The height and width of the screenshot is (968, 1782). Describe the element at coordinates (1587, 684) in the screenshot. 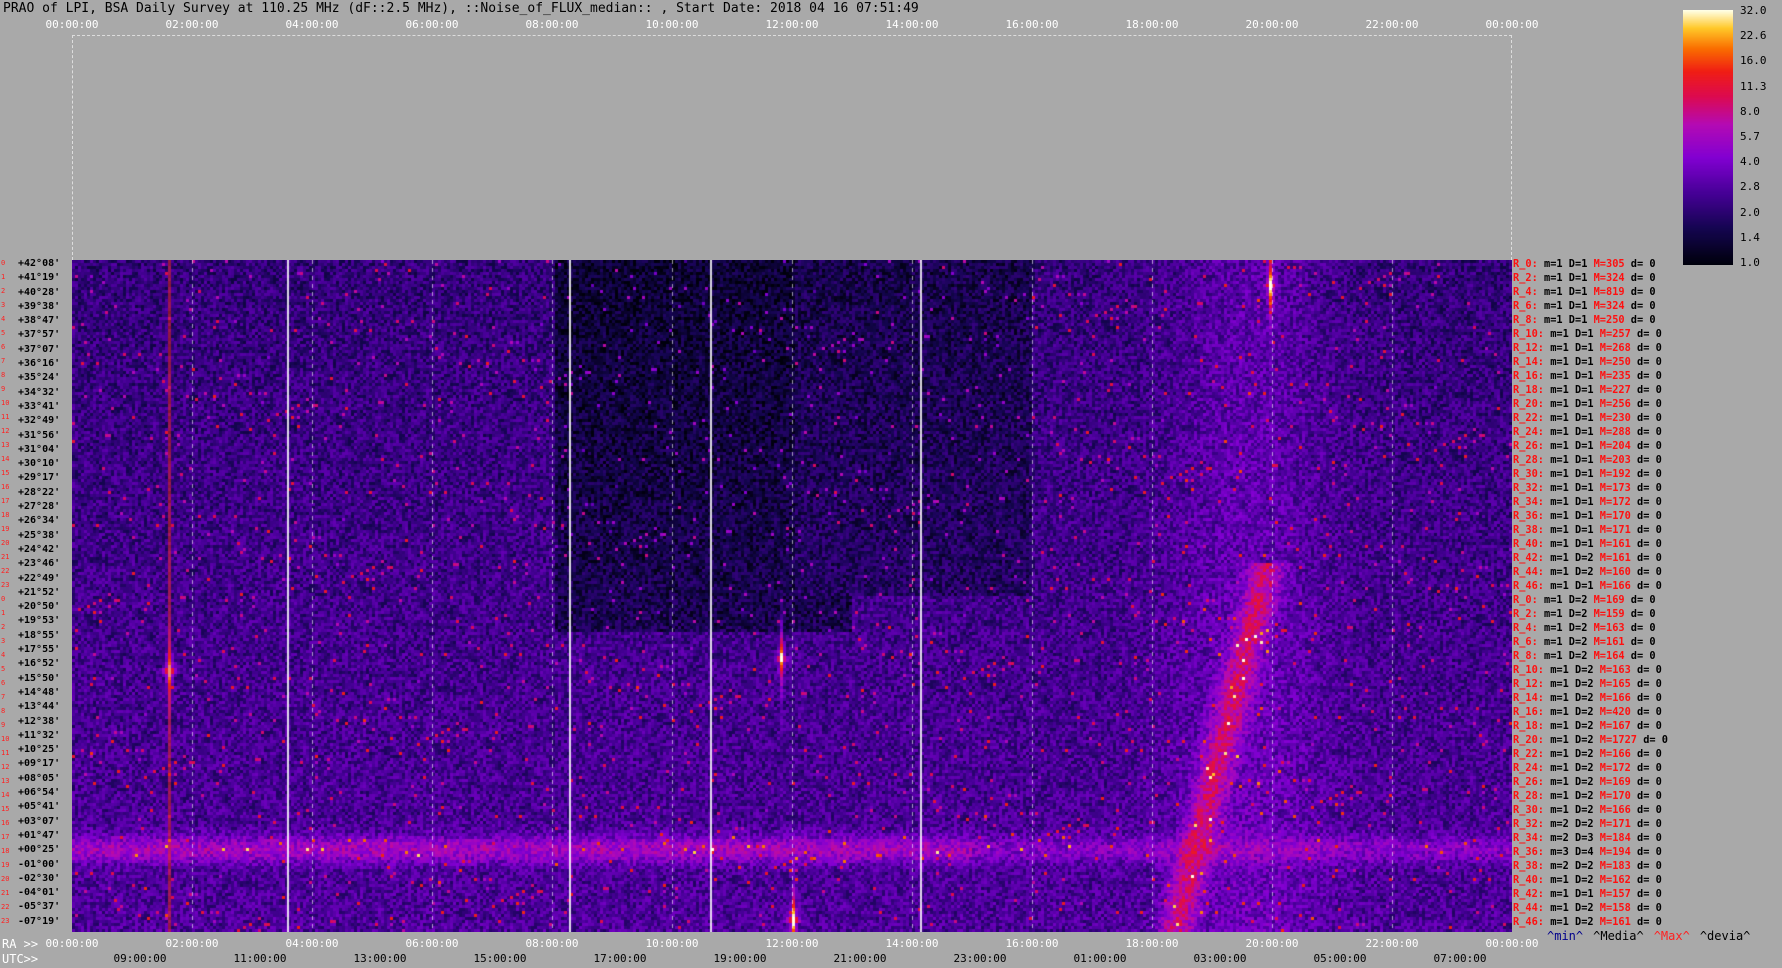

I see `row-stat-label: R_12: m=1 D=2 M=165 d= 0` at that location.